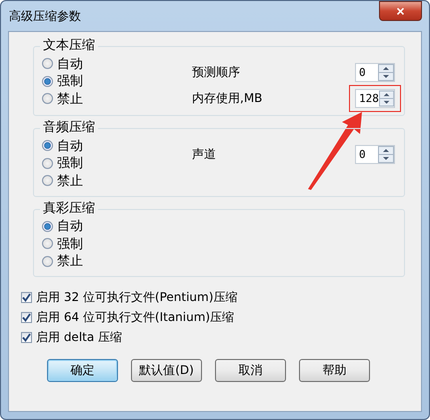 This screenshot has height=420, width=430. What do you see at coordinates (69, 208) in the screenshot?
I see `group-title: 真彩压缩` at bounding box center [69, 208].